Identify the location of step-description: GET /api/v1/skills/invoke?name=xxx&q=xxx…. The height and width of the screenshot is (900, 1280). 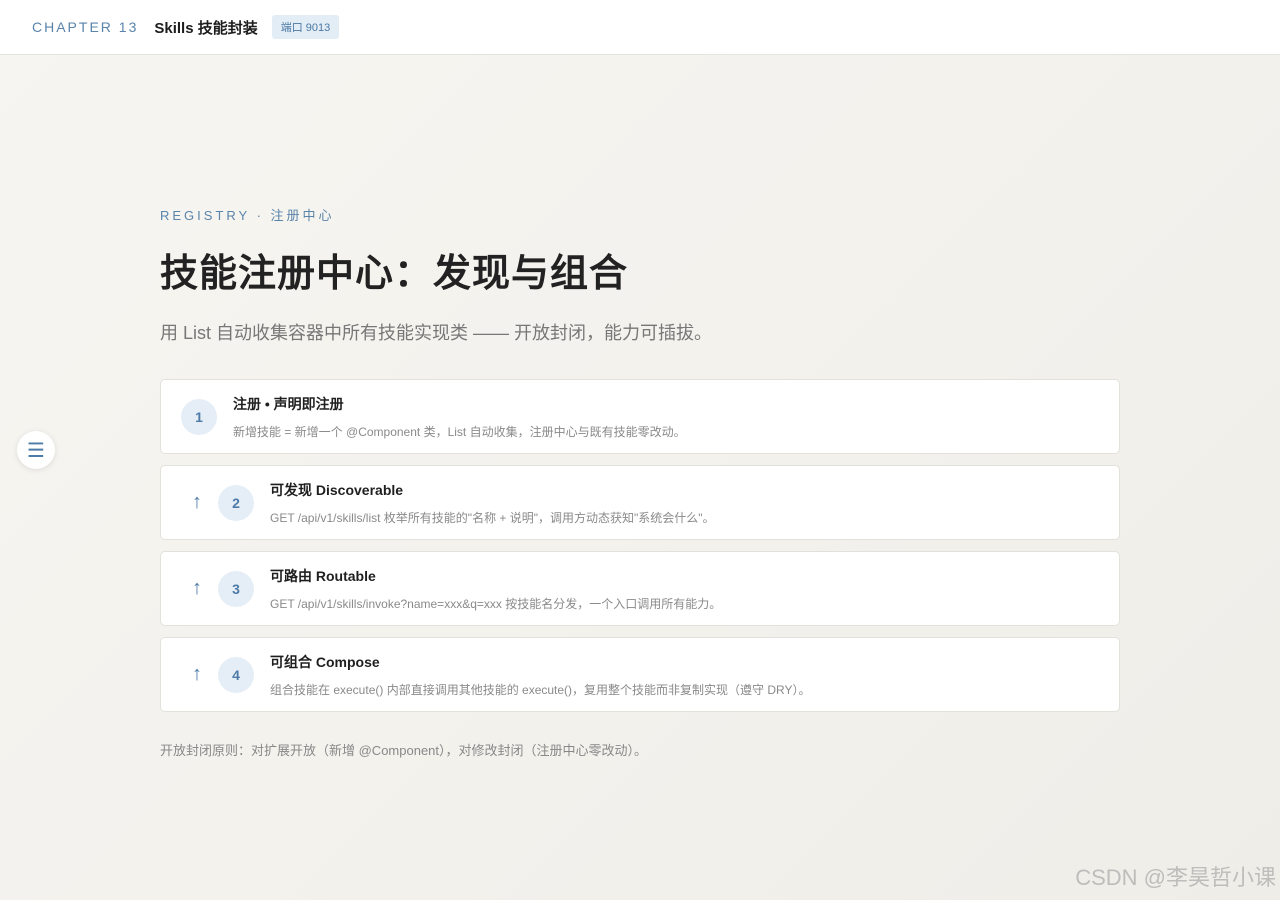
(496, 603).